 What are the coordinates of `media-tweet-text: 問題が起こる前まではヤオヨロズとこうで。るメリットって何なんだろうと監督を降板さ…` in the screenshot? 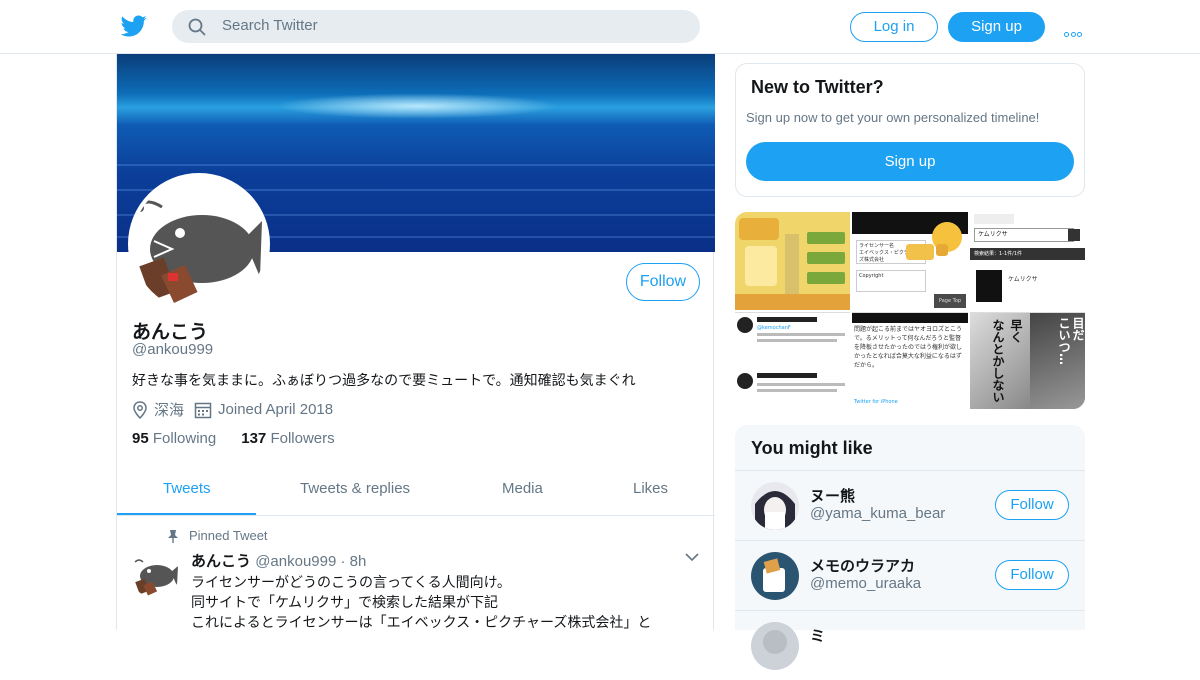 It's located at (908, 347).